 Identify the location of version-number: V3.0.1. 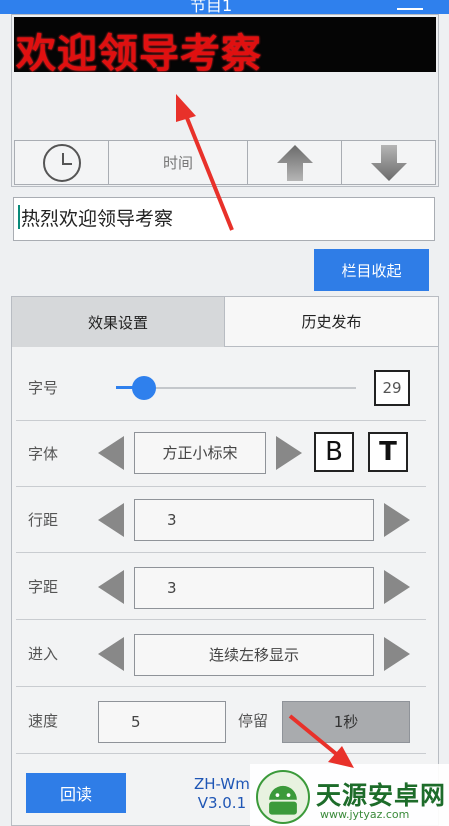
(222, 803).